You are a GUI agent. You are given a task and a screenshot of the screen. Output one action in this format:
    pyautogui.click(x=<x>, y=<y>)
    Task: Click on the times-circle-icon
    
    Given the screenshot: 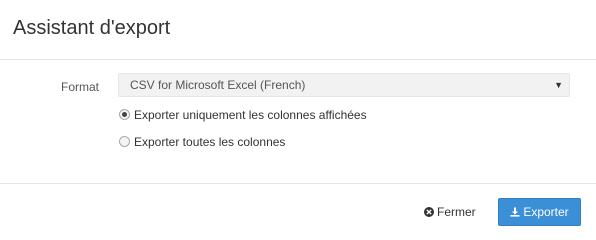 What is the action you would take?
    pyautogui.click(x=429, y=212)
    